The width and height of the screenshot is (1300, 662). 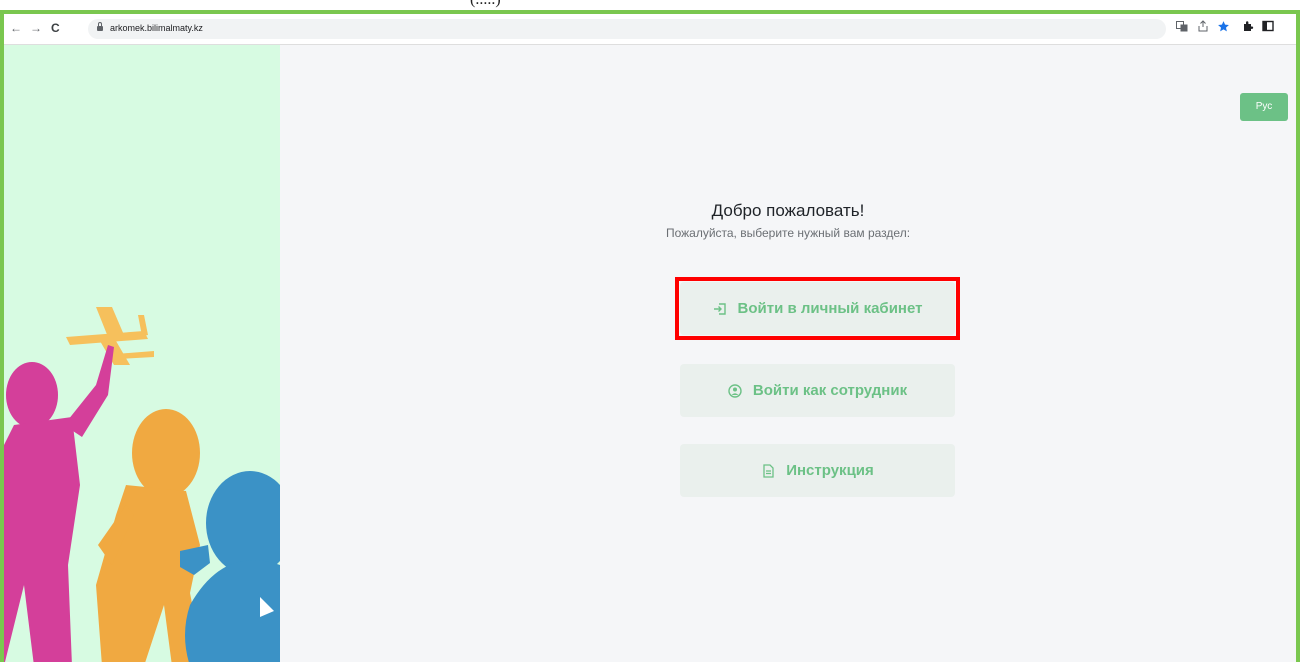 What do you see at coordinates (156, 28) in the screenshot?
I see `url-text: arkomek.bilimalmaty.kz` at bounding box center [156, 28].